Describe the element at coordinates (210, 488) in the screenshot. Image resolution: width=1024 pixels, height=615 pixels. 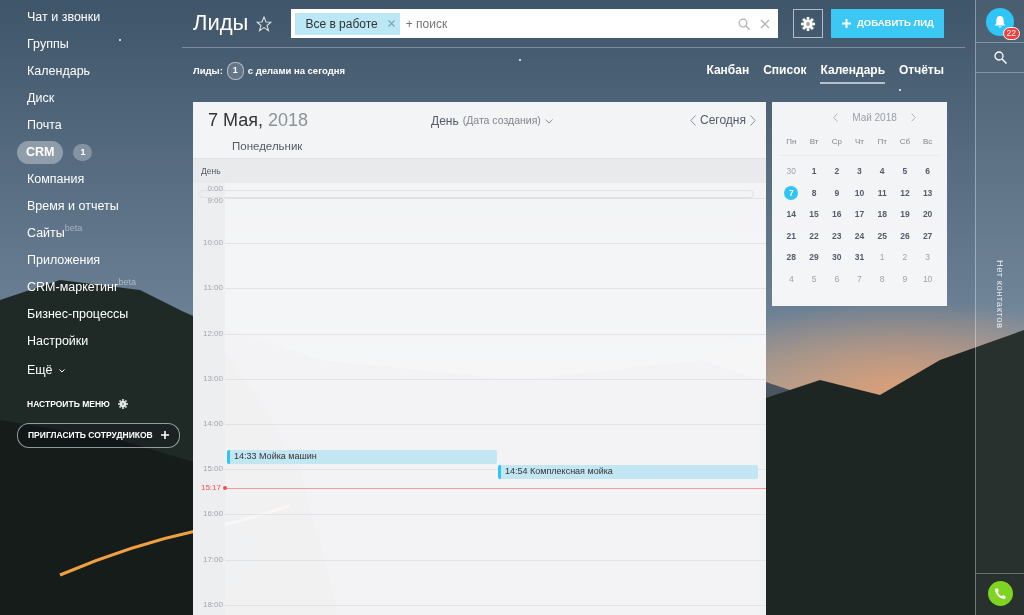
I see `current-time-label: 15:17` at that location.